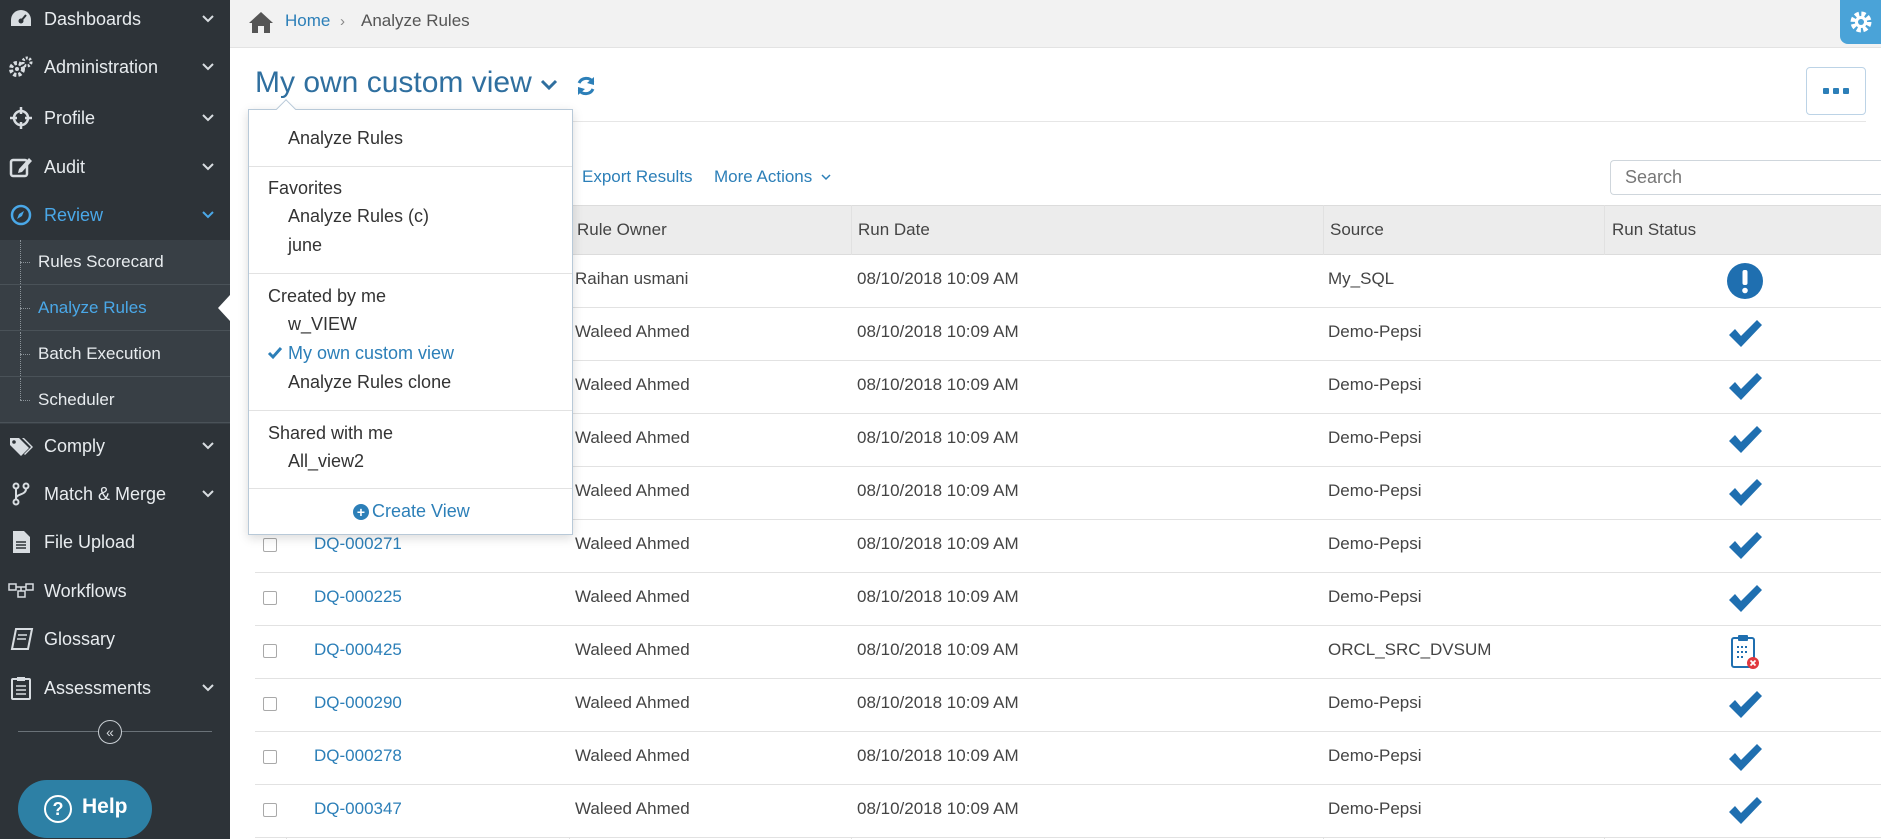  I want to click on menu-item-analyze-rules: Analyze Rules, so click(345, 138).